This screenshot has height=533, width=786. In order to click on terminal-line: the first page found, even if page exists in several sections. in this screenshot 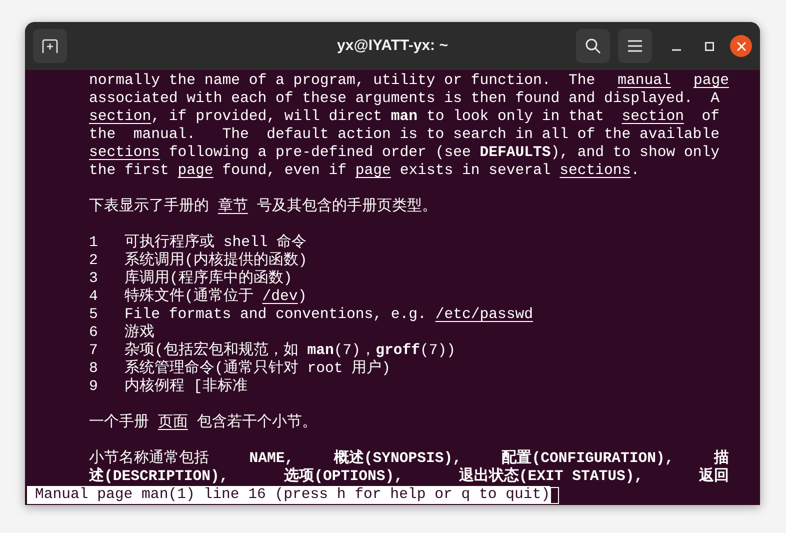, I will do `click(364, 171)`.